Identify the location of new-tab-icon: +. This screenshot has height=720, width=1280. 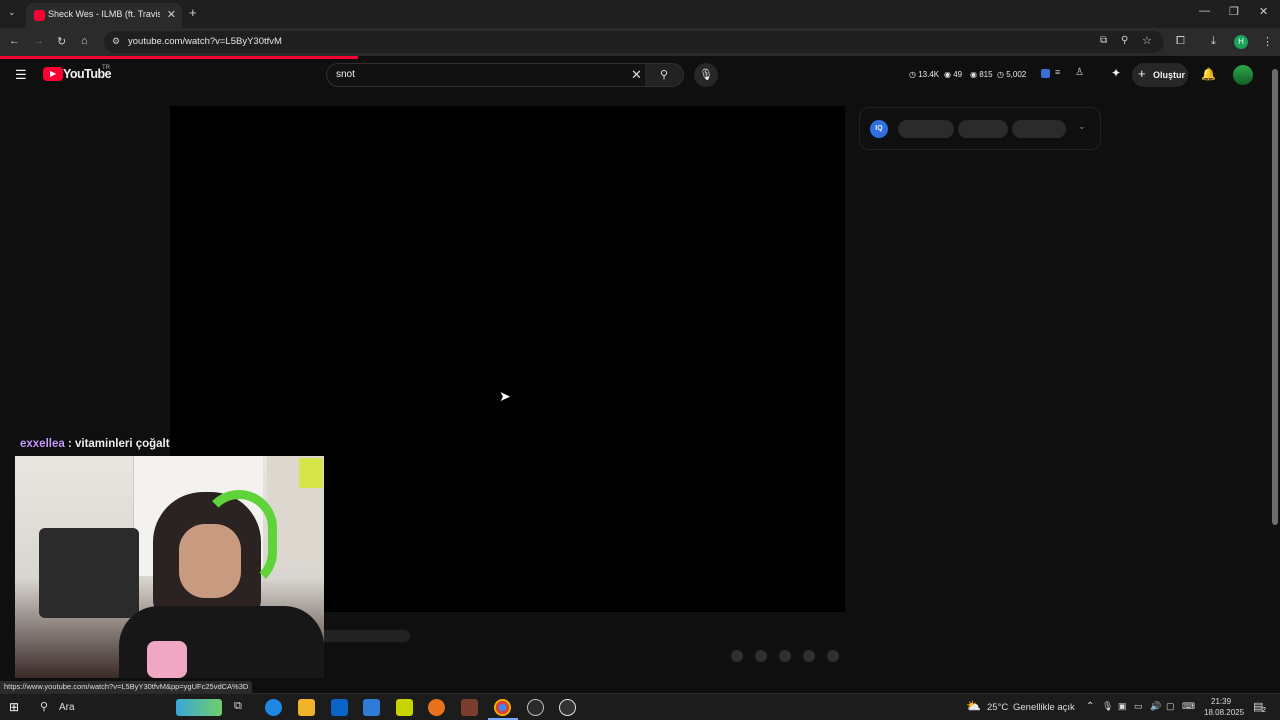
(193, 12).